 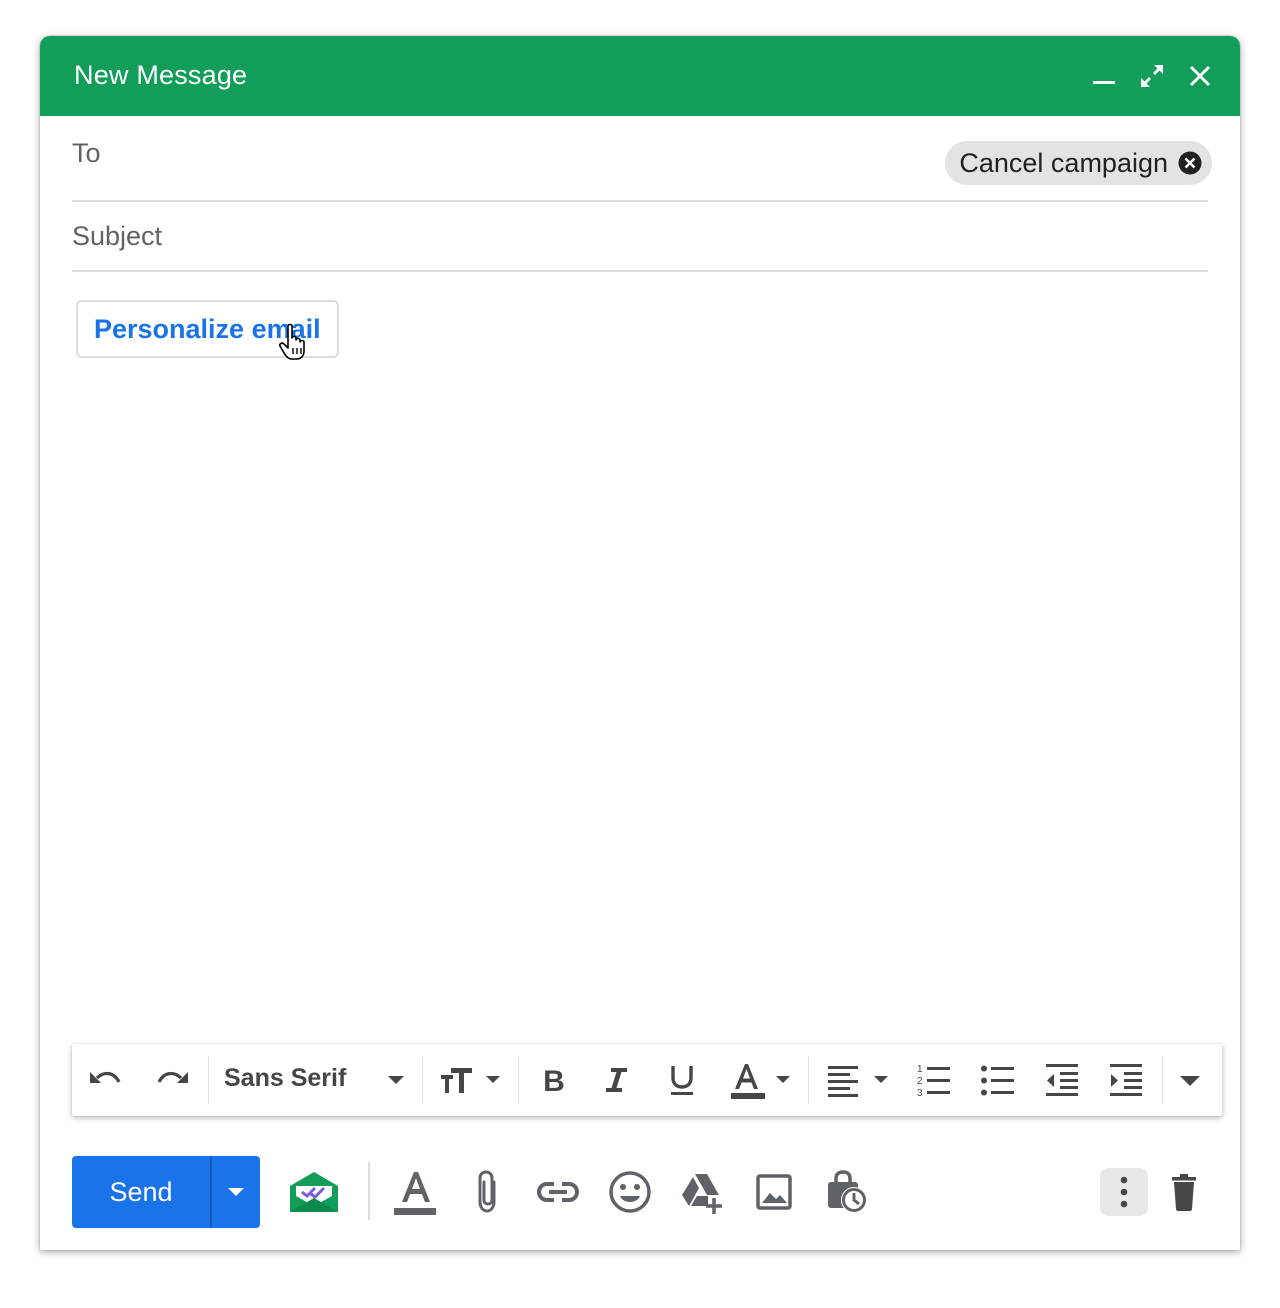 I want to click on photo-icon, so click(x=774, y=1192).